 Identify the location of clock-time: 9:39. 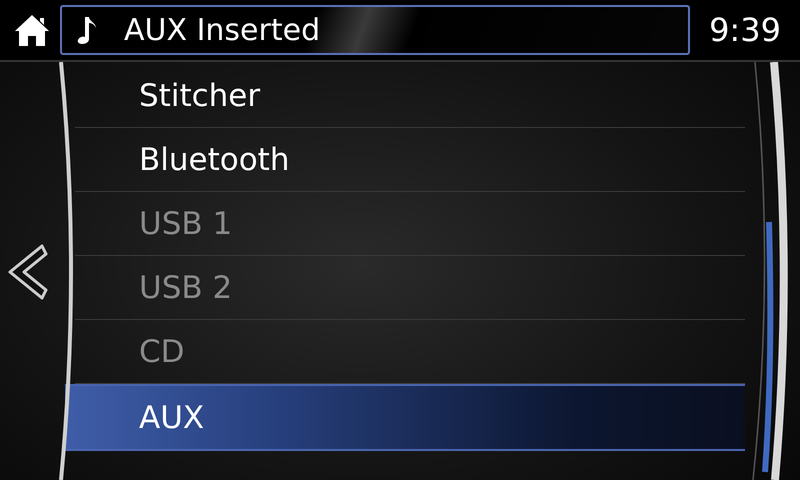
(745, 30).